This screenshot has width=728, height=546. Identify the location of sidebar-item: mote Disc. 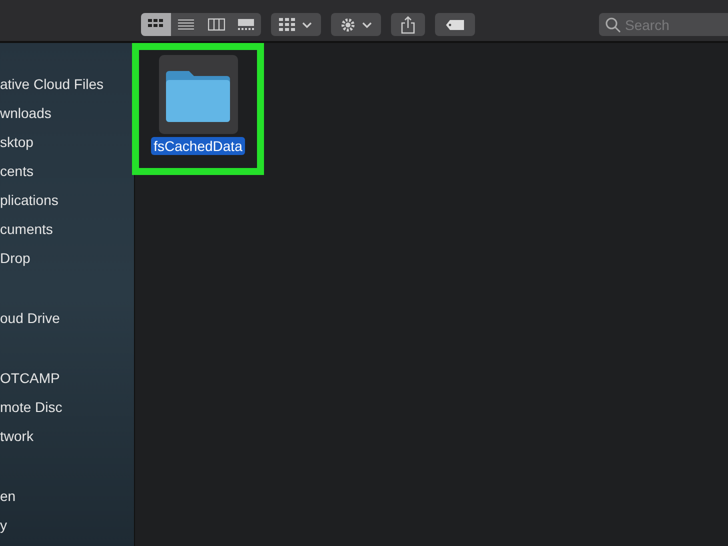
(67, 411).